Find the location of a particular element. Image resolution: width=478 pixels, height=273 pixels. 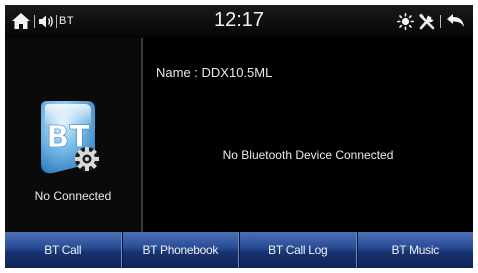

connection-status-text: No Connected is located at coordinates (73, 196).